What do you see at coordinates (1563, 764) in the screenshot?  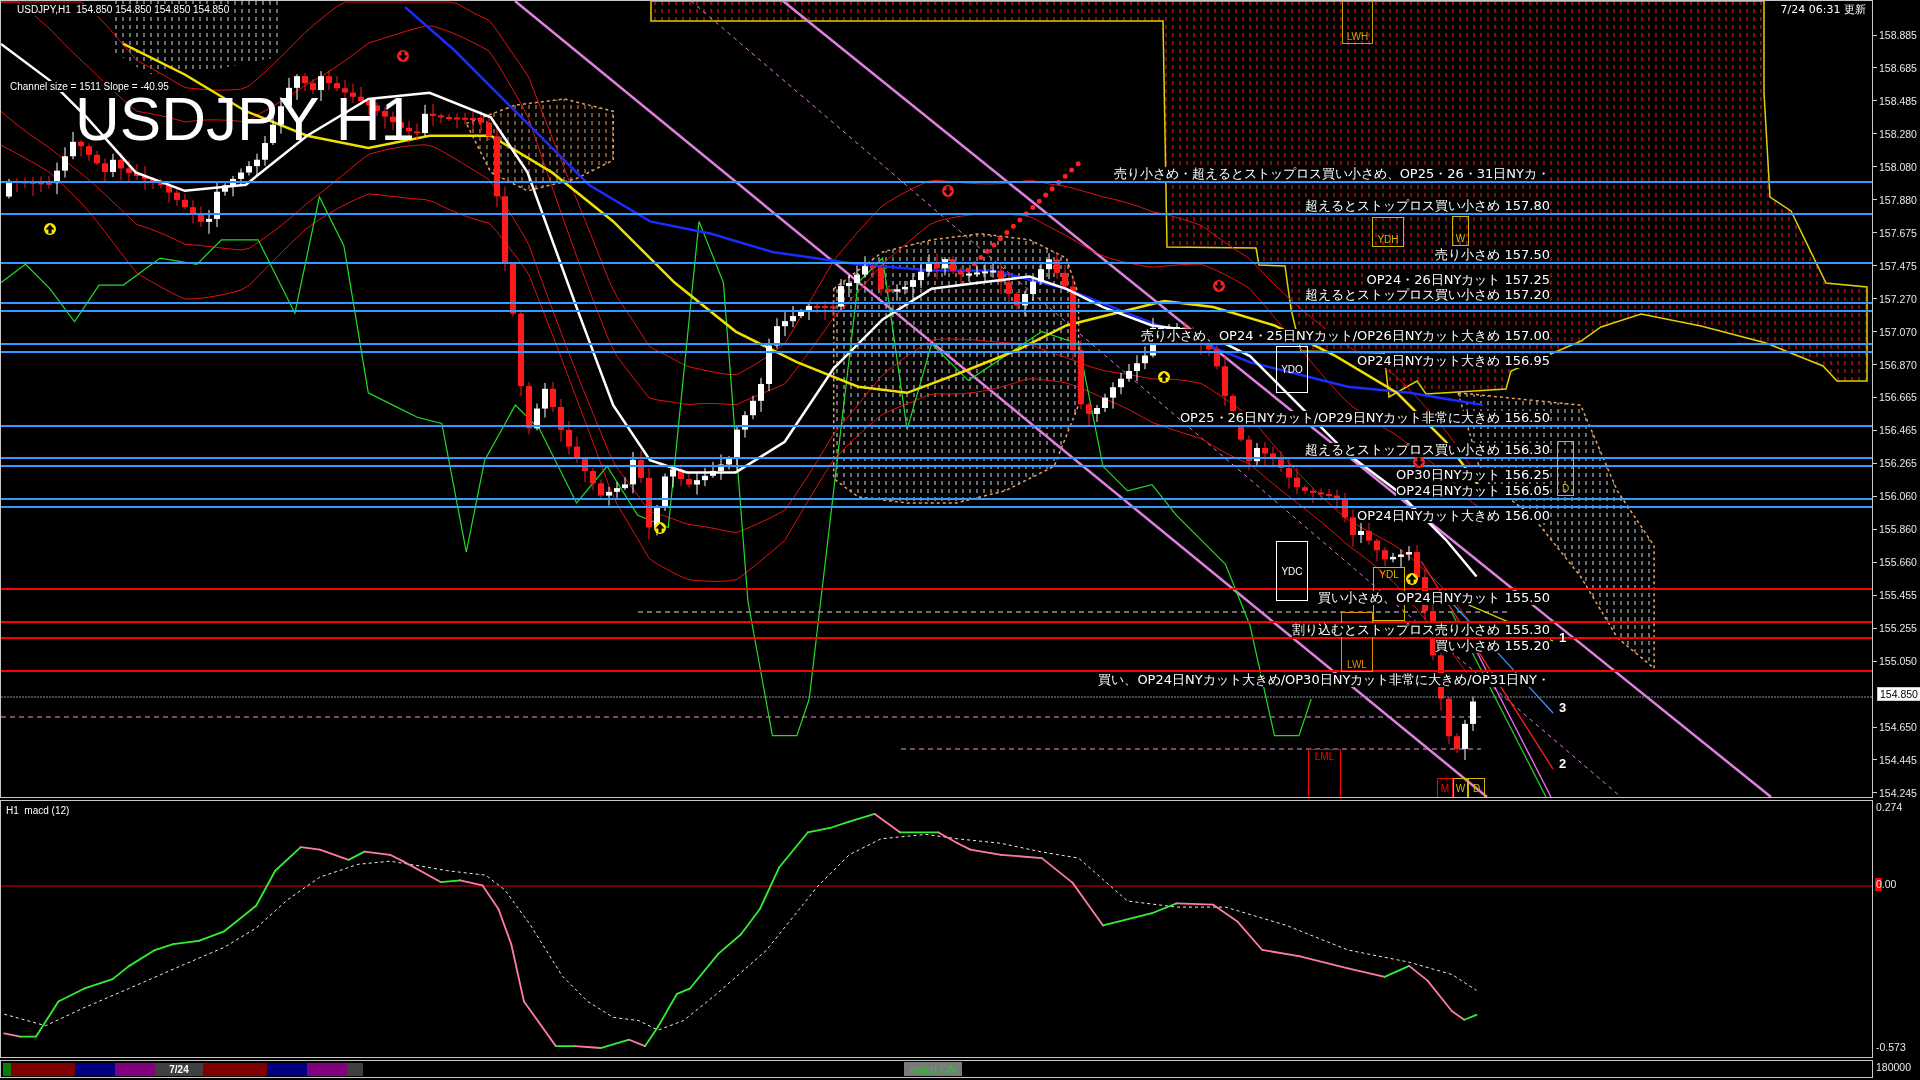 I see `channel-number: 2` at bounding box center [1563, 764].